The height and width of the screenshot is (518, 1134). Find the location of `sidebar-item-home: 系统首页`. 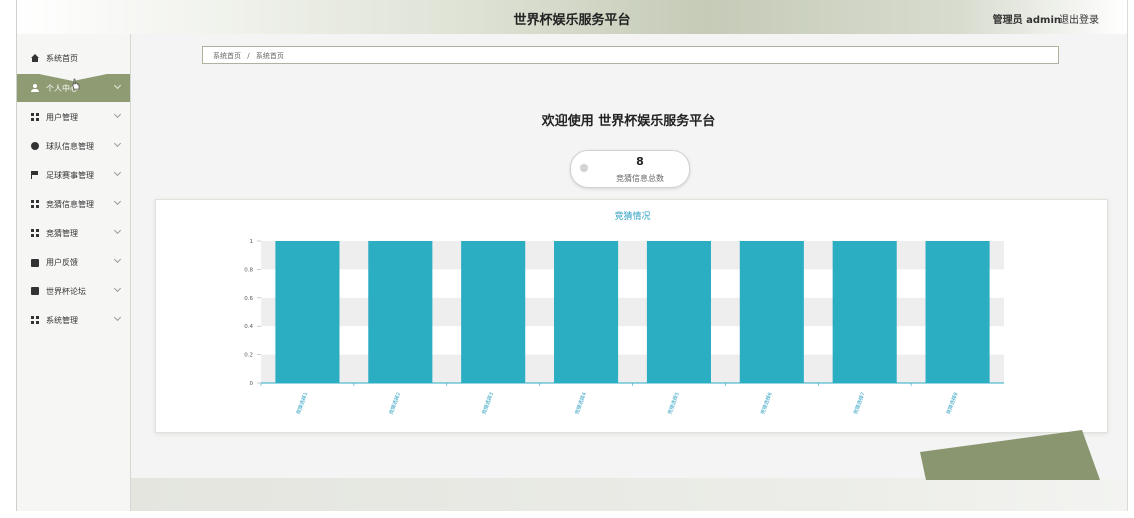

sidebar-item-home: 系统首页 is located at coordinates (73, 58).